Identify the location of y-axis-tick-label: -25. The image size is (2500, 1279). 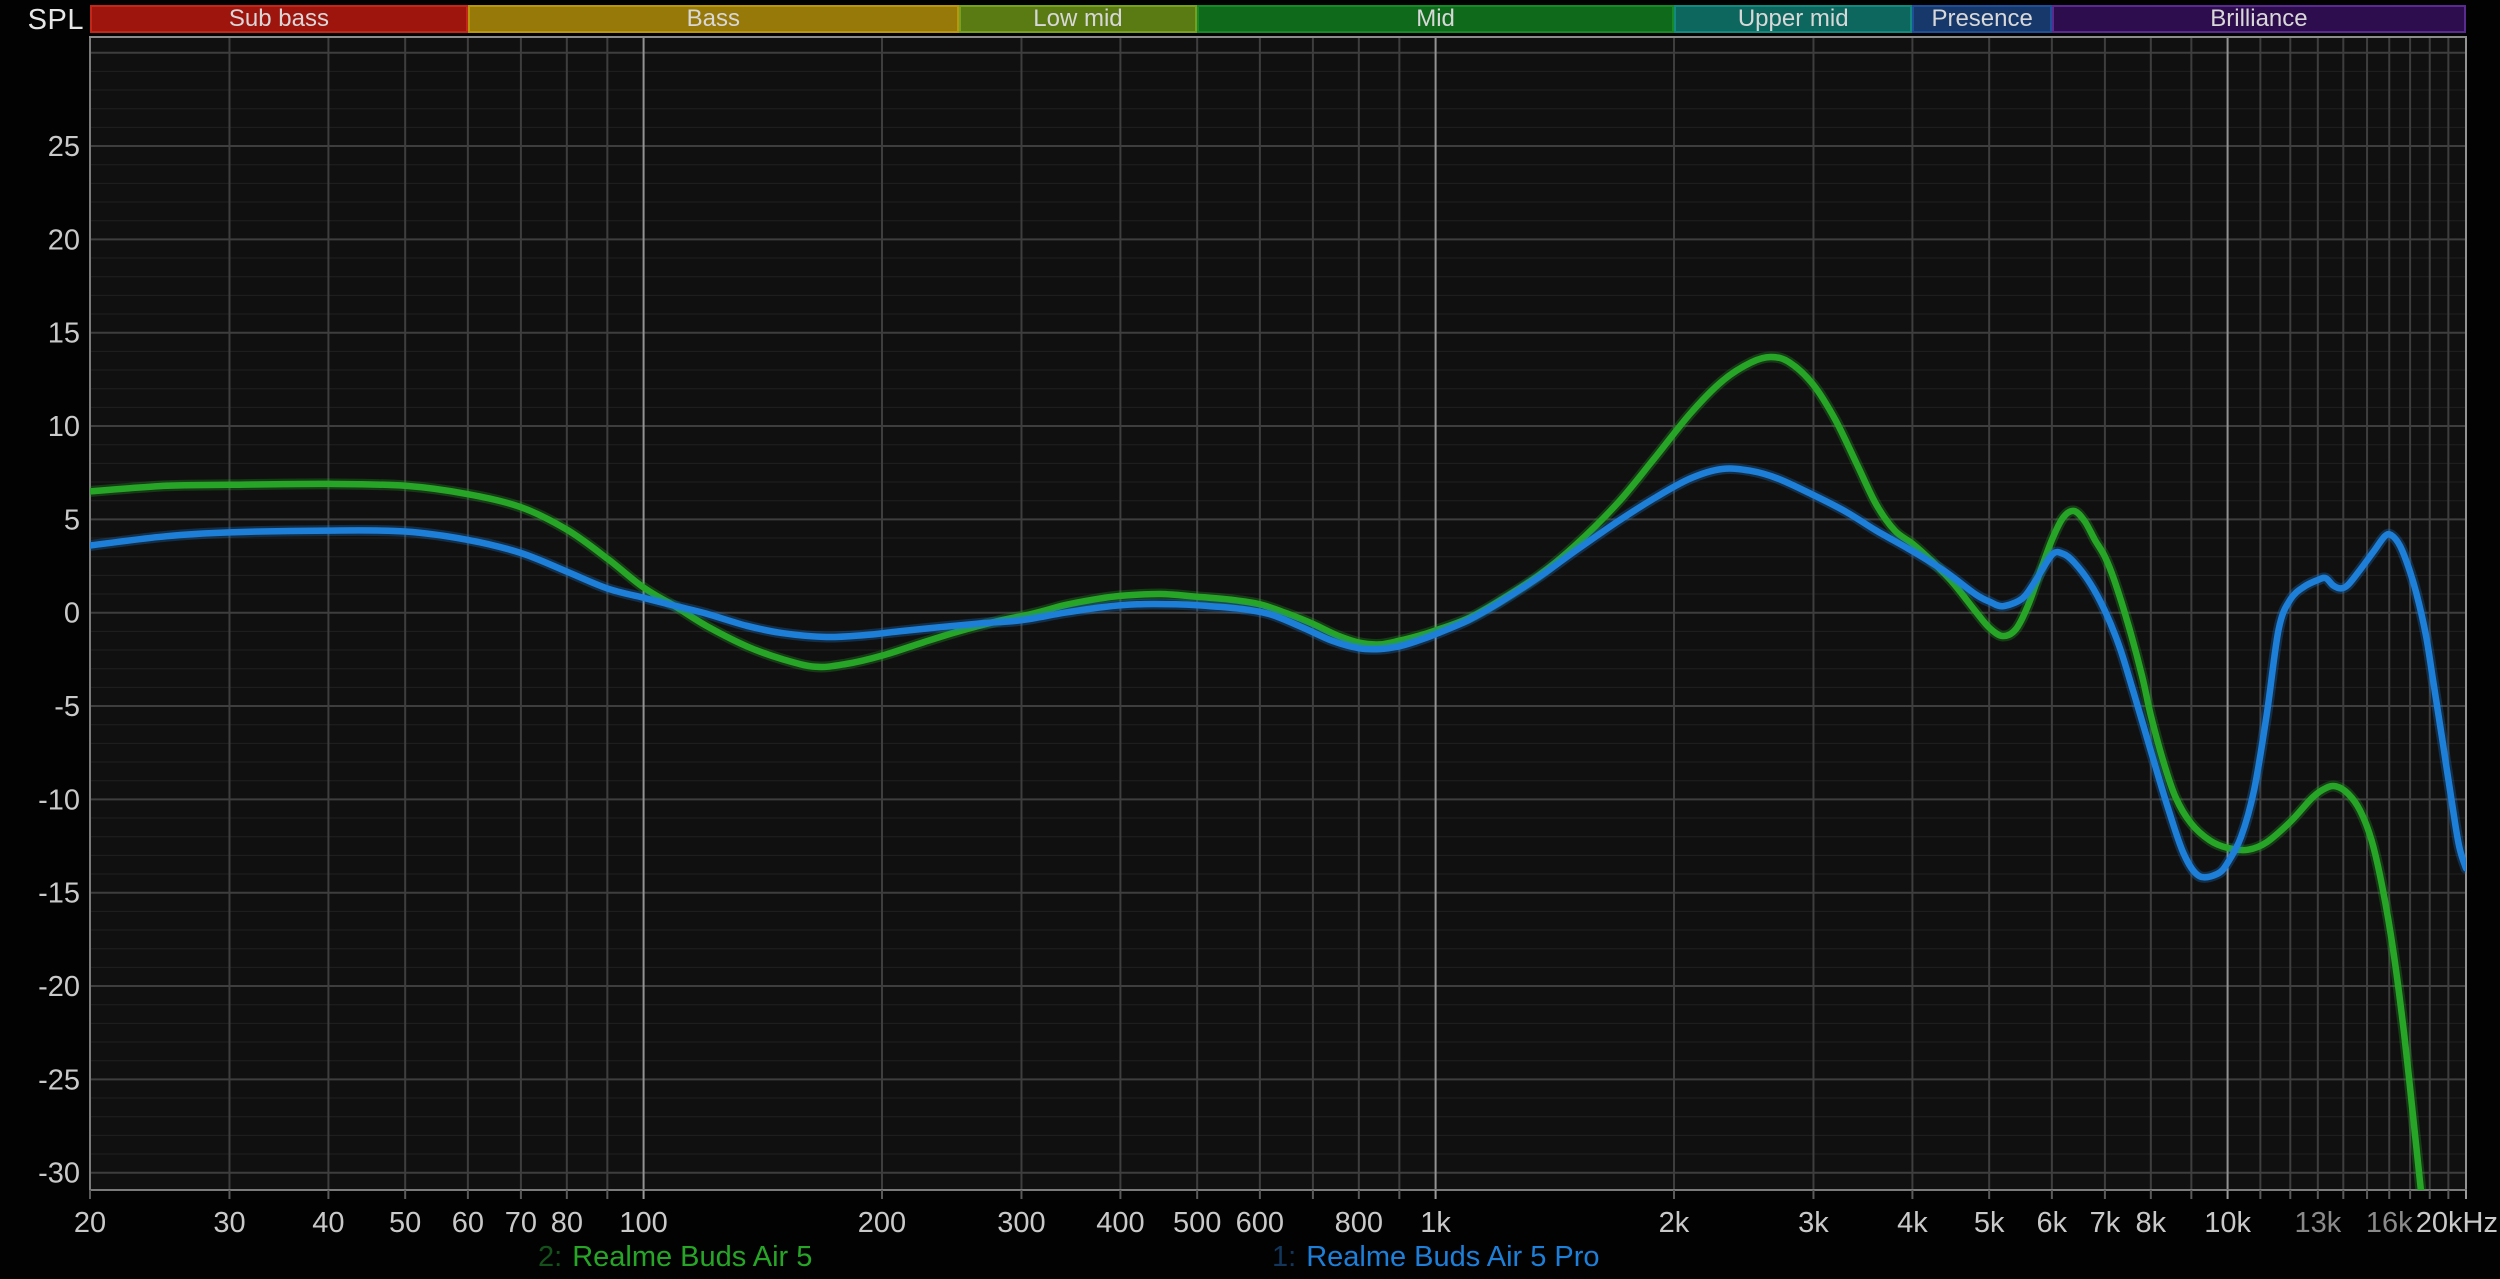
(59, 1080).